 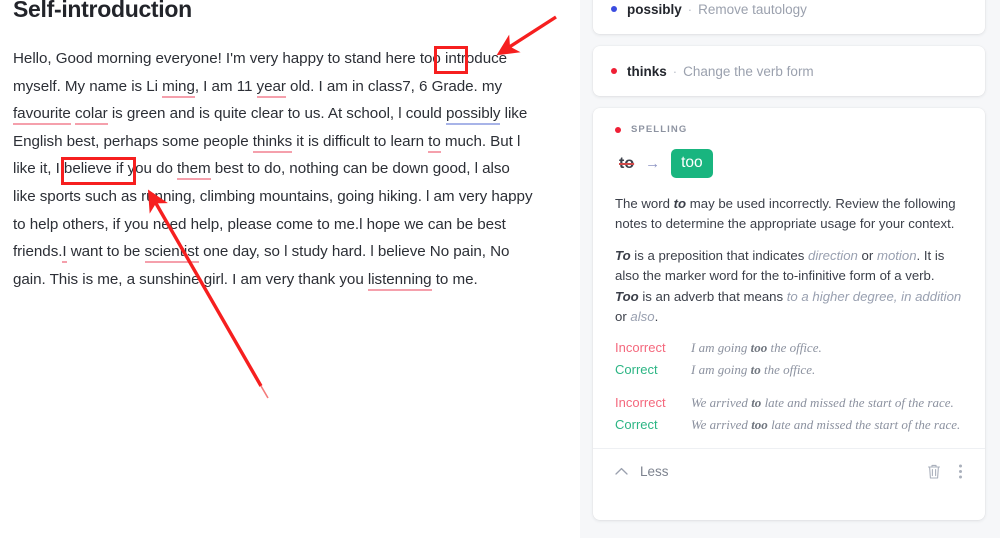 I want to click on grammar-error-underline: ming, so click(x=178, y=87).